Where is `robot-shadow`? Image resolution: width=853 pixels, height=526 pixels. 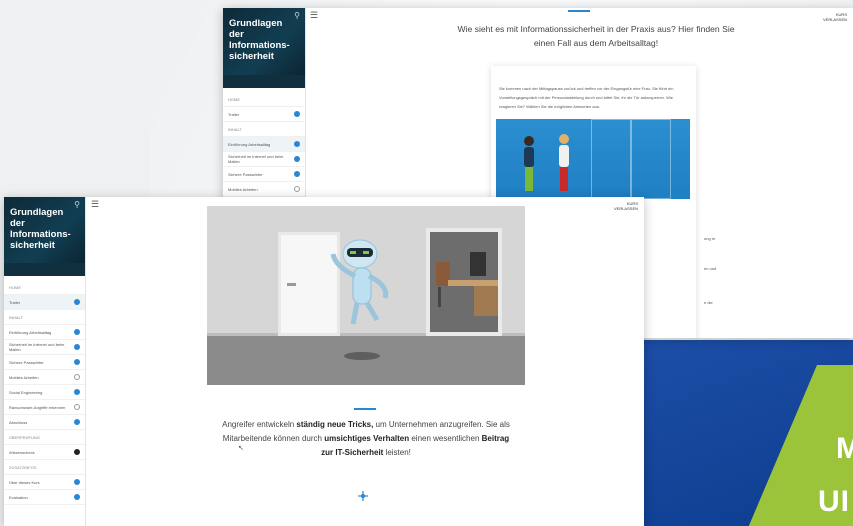
robot-shadow is located at coordinates (362, 356).